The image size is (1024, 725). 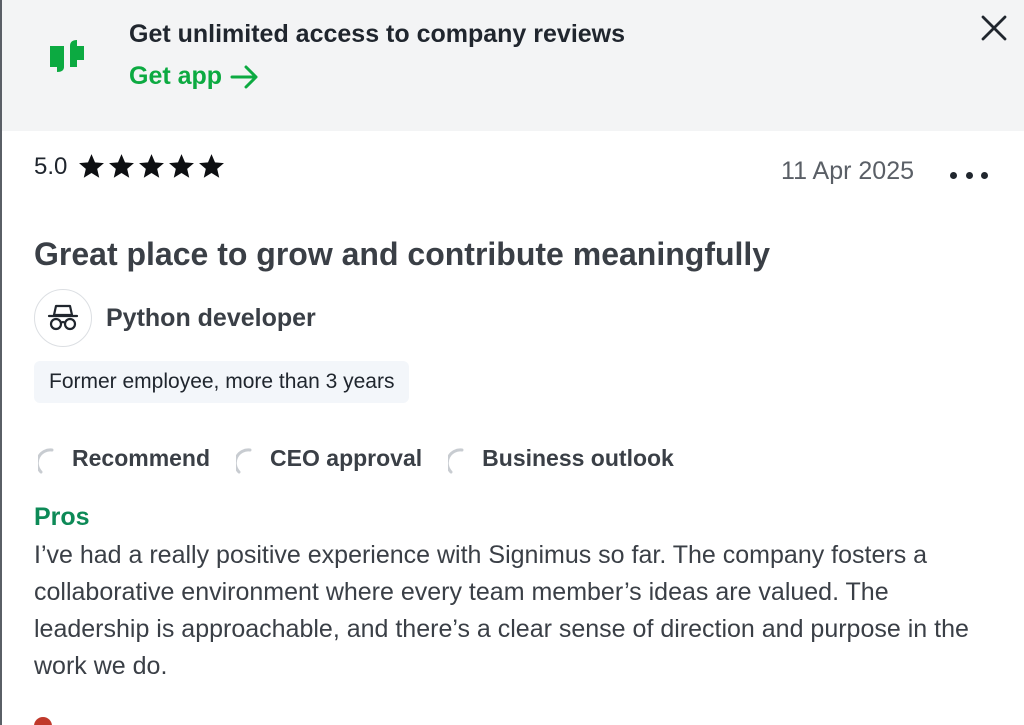 I want to click on more-options-icon, so click(x=969, y=175).